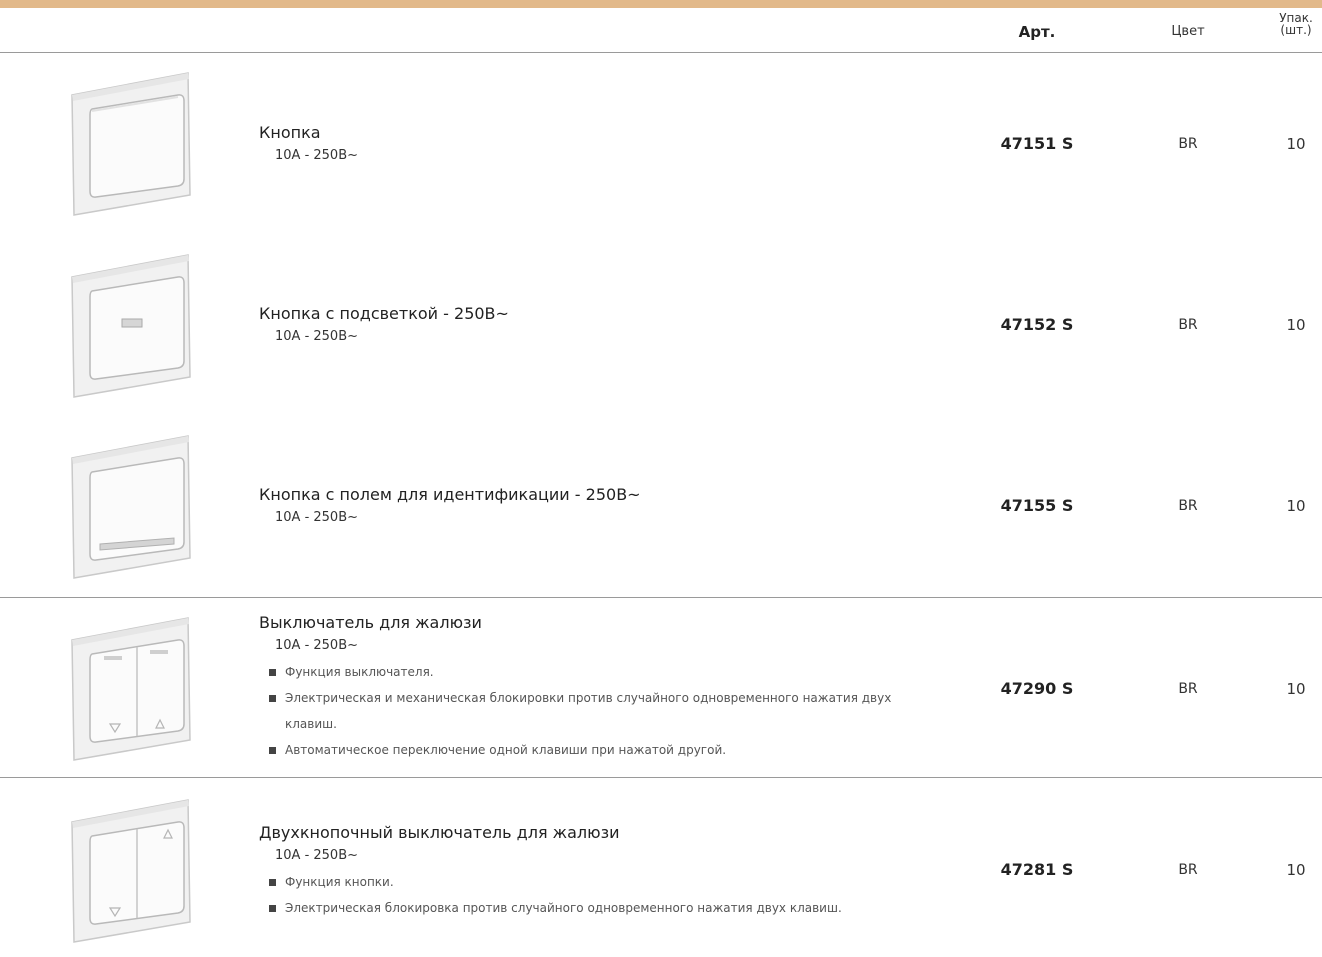  I want to click on column-header-art: Арт., so click(1037, 32).